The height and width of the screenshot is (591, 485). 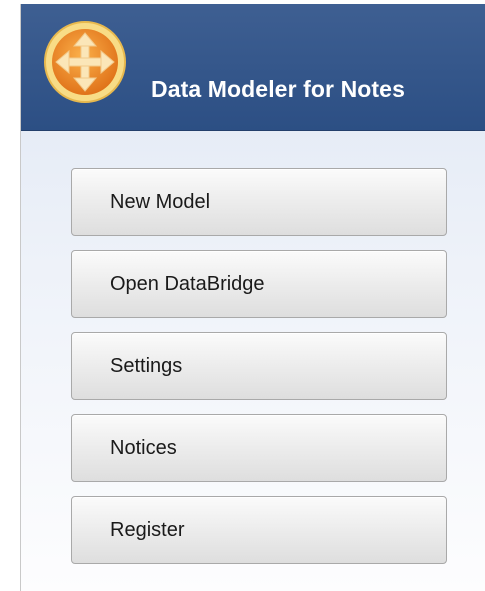 What do you see at coordinates (259, 448) in the screenshot?
I see `notices-button: Notices` at bounding box center [259, 448].